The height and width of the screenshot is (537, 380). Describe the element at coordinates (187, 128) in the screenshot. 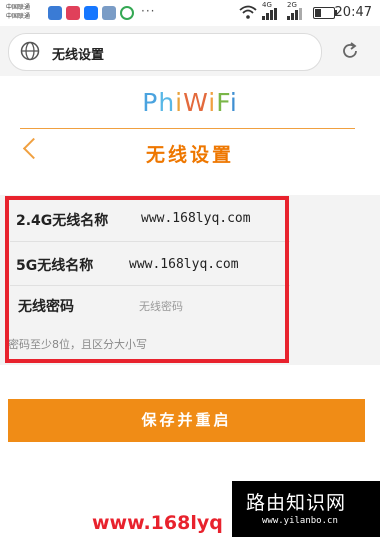

I see `header-divider` at that location.